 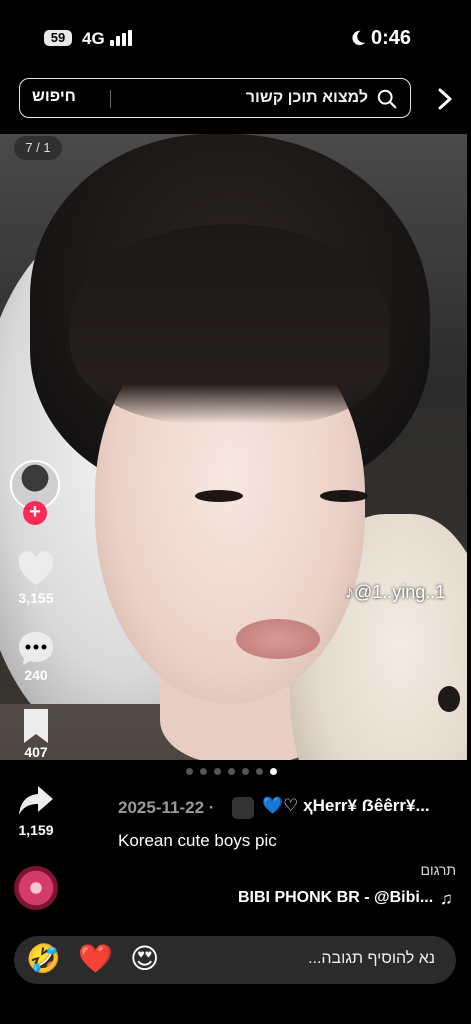 What do you see at coordinates (36, 648) in the screenshot?
I see `comment-icon` at bounding box center [36, 648].